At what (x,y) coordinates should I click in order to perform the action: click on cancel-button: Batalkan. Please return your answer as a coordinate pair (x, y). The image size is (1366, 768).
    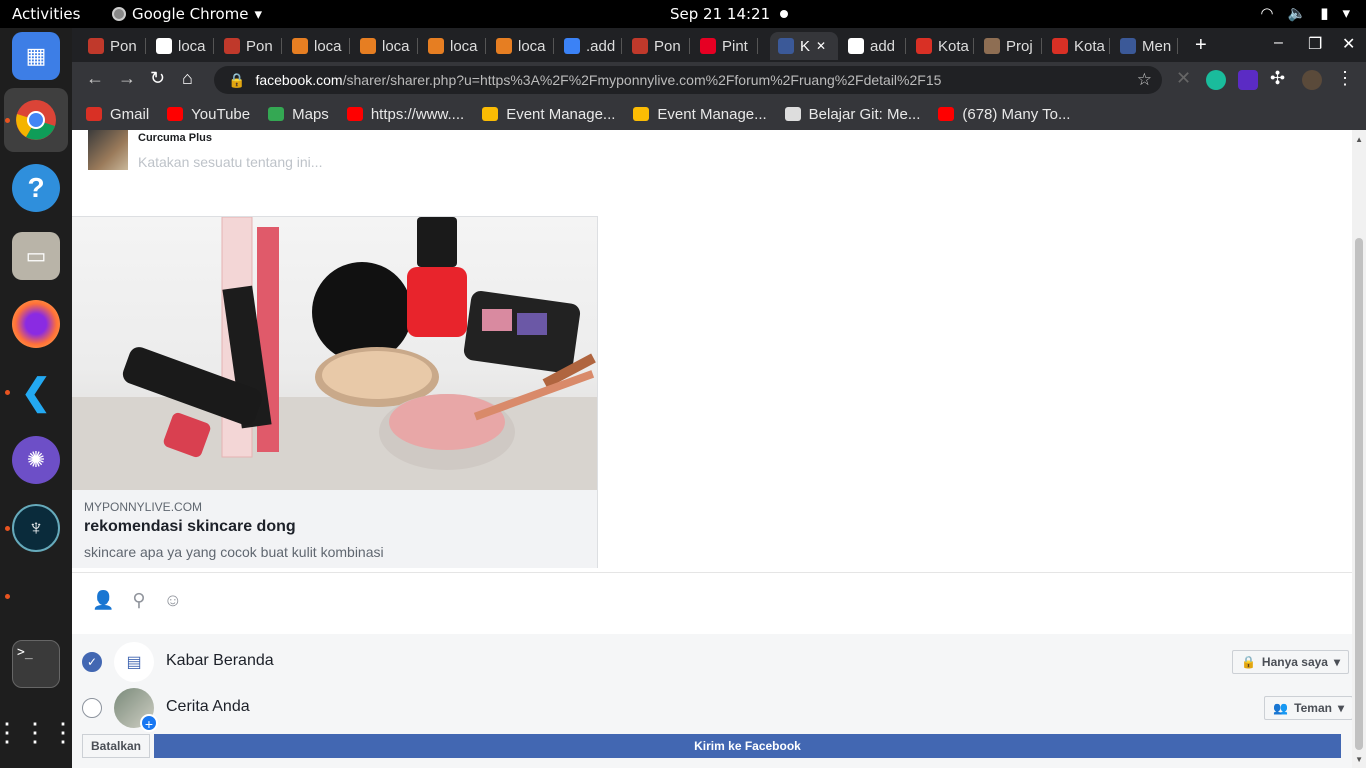
    Looking at the image, I should click on (116, 746).